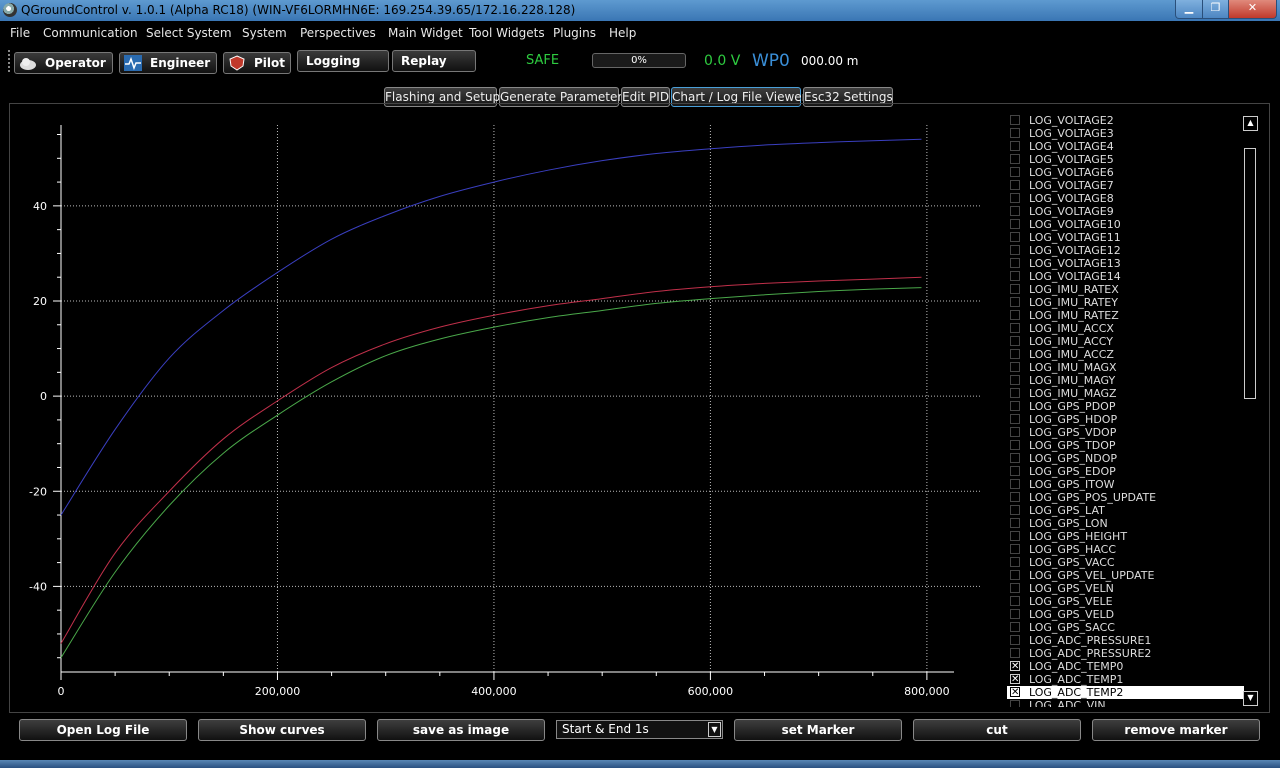 The height and width of the screenshot is (768, 1280). What do you see at coordinates (714, 729) in the screenshot?
I see `chevron-down-icon: ▼` at bounding box center [714, 729].